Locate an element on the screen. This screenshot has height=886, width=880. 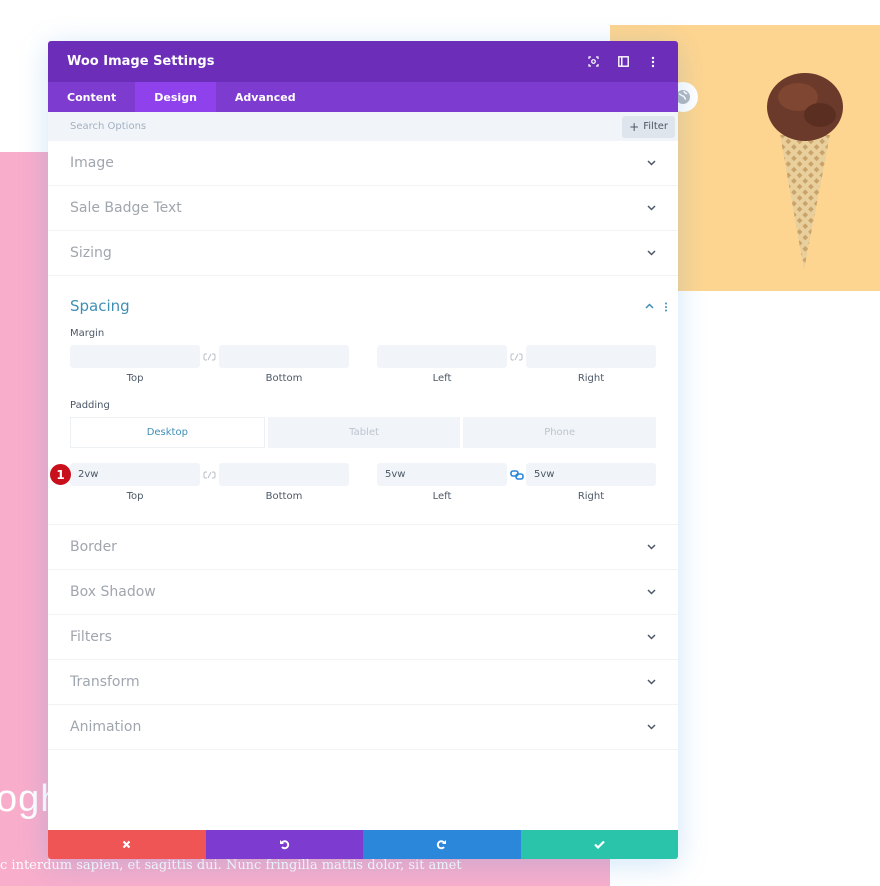
spacing-header: Spacing is located at coordinates (368, 306).